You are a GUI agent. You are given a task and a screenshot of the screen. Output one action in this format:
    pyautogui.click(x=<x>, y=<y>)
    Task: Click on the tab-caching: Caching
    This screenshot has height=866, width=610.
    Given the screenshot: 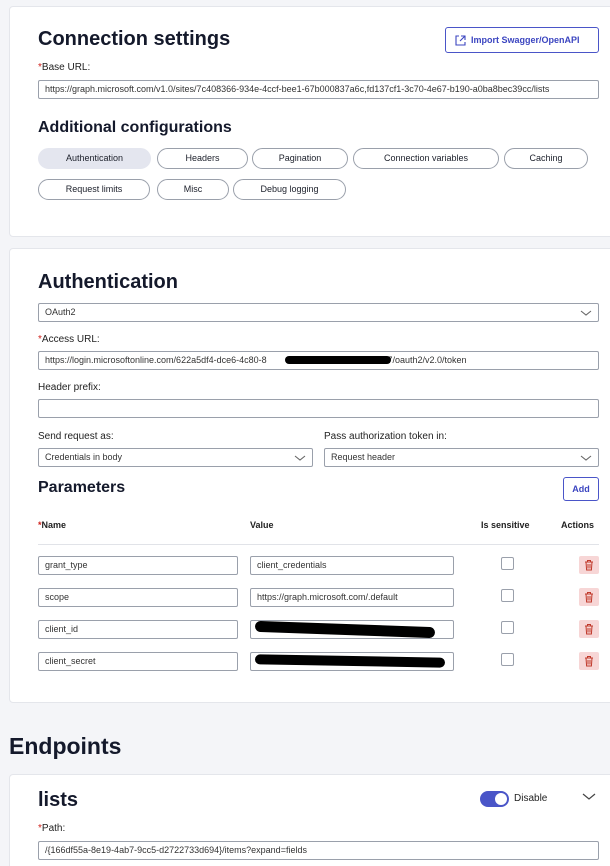 What is the action you would take?
    pyautogui.click(x=546, y=158)
    